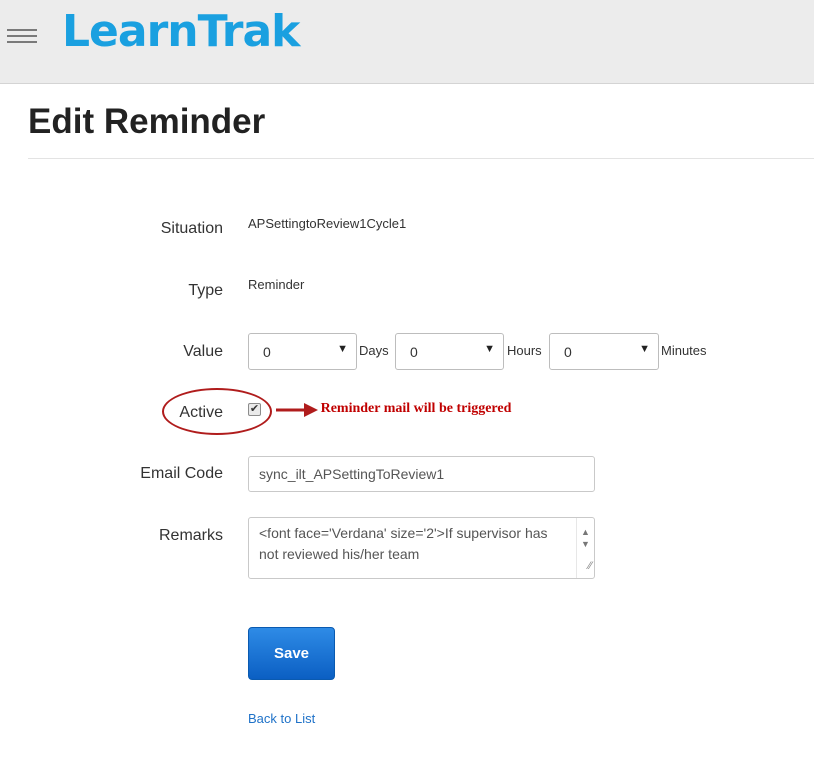  What do you see at coordinates (281, 718) in the screenshot?
I see `back-to-list-link: Back to List` at bounding box center [281, 718].